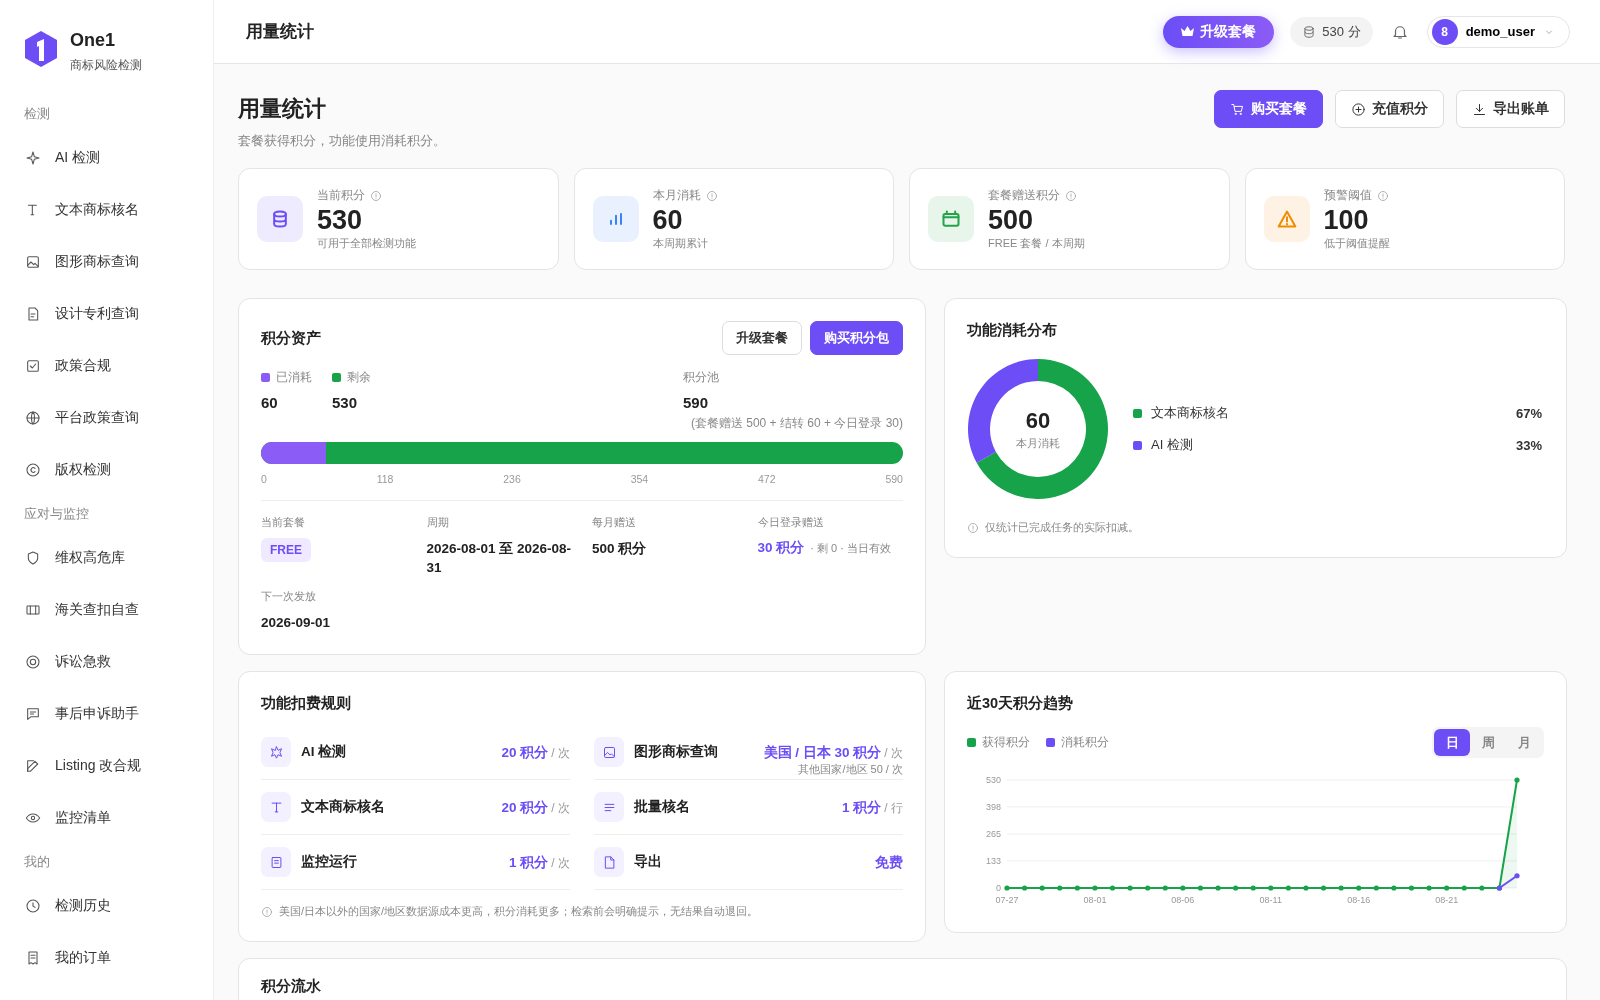 The height and width of the screenshot is (1000, 1600). Describe the element at coordinates (998, 888) in the screenshot. I see `axis-label: 0` at that location.